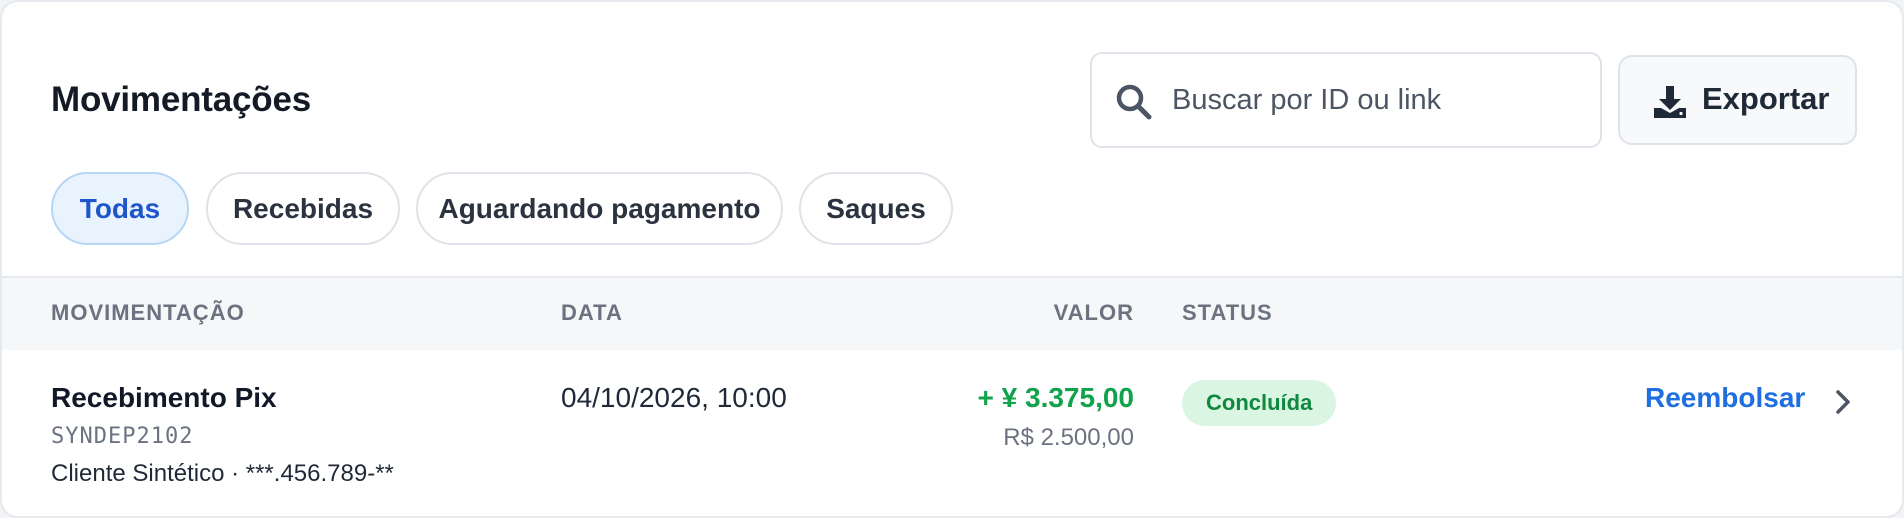 The height and width of the screenshot is (518, 1904). I want to click on export-label: Exportar, so click(1766, 98).